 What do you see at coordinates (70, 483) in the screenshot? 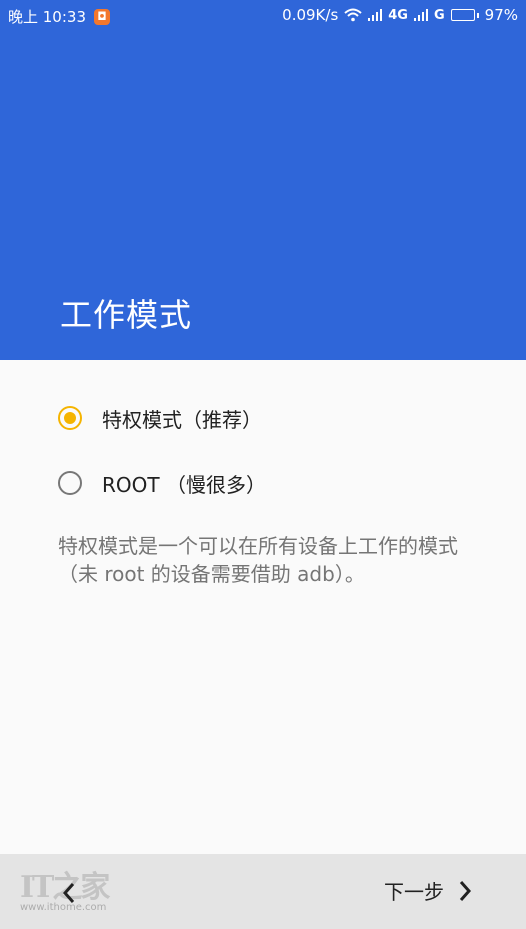
I see `radio-root` at bounding box center [70, 483].